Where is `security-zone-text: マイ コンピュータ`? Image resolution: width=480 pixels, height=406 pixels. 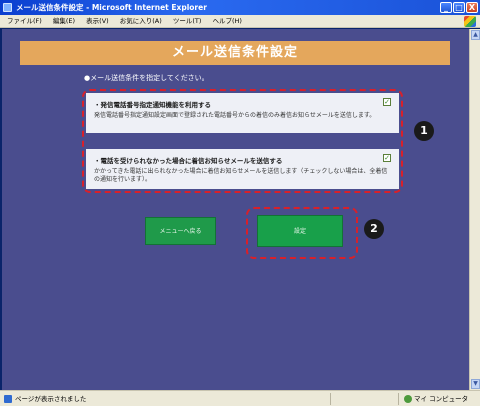 security-zone-text: マイ コンピュータ is located at coordinates (441, 399).